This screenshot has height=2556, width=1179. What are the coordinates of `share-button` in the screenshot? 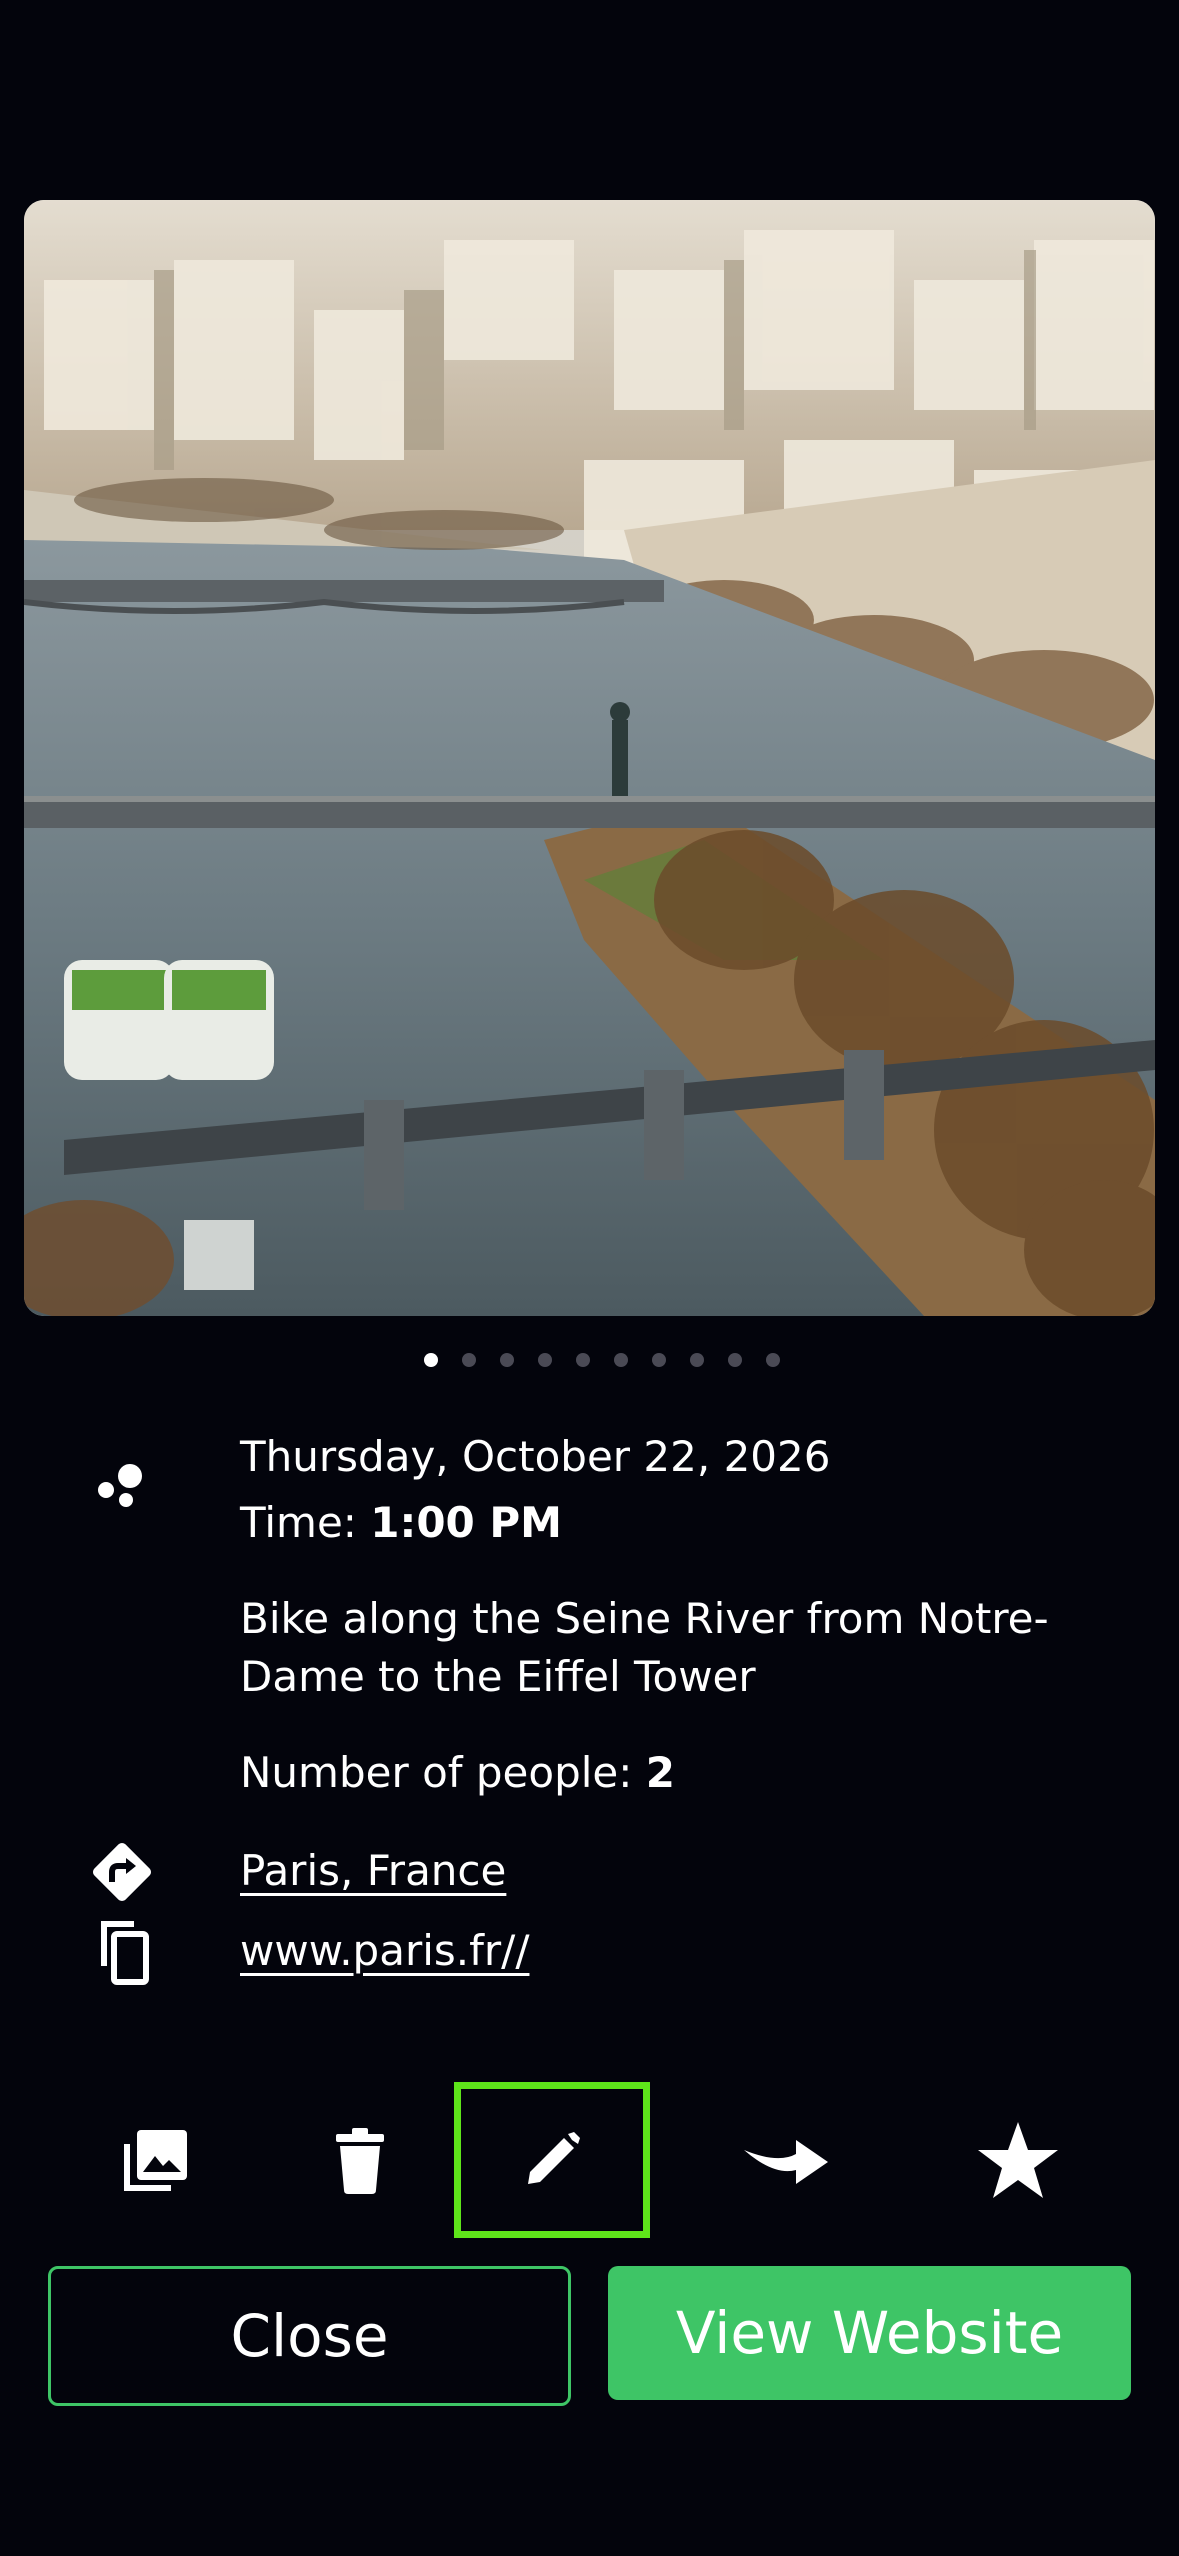 It's located at (786, 2160).